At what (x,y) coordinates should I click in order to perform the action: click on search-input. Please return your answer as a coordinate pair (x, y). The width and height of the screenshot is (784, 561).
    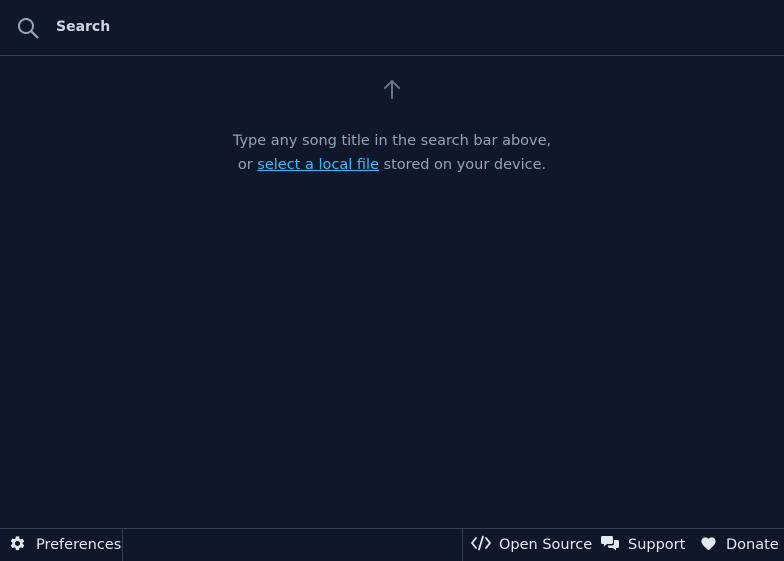
    Looking at the image, I should click on (406, 27).